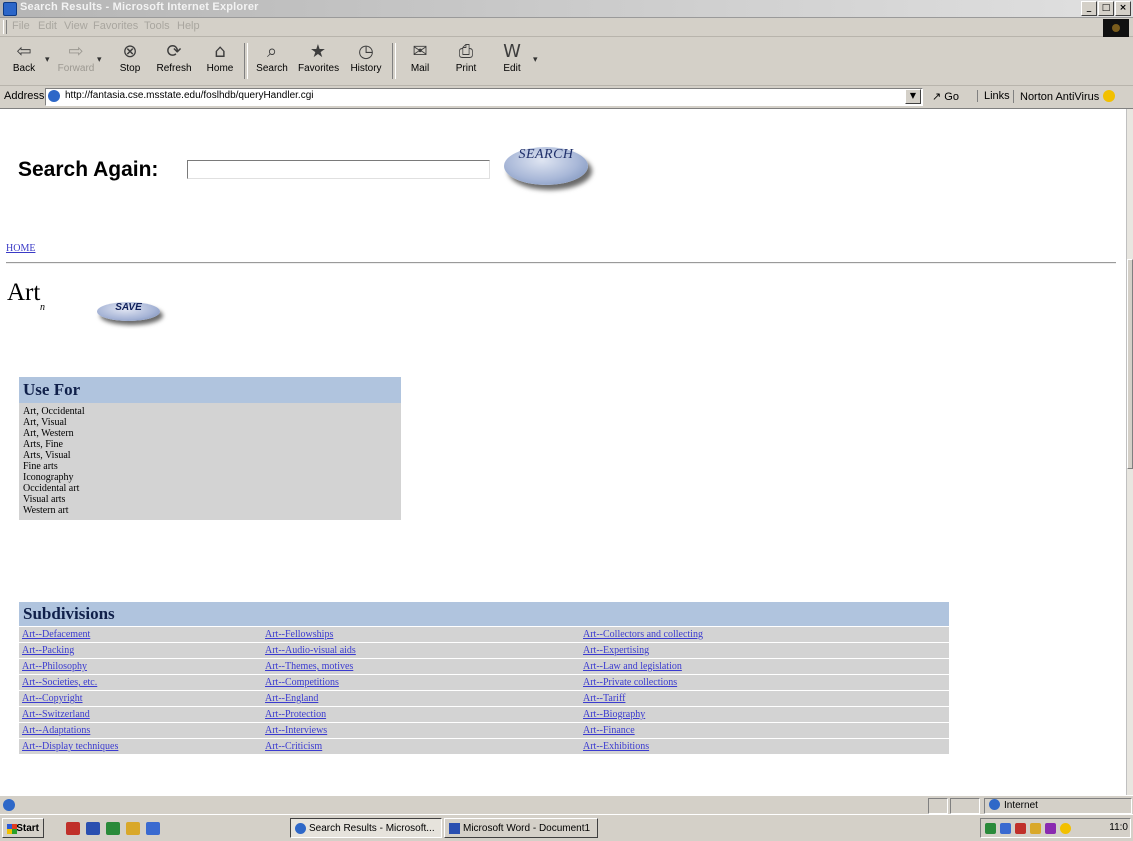 Image resolution: width=1133 pixels, height=841 pixels. What do you see at coordinates (76, 61) in the screenshot?
I see `forward-button: ⇨ Forward` at bounding box center [76, 61].